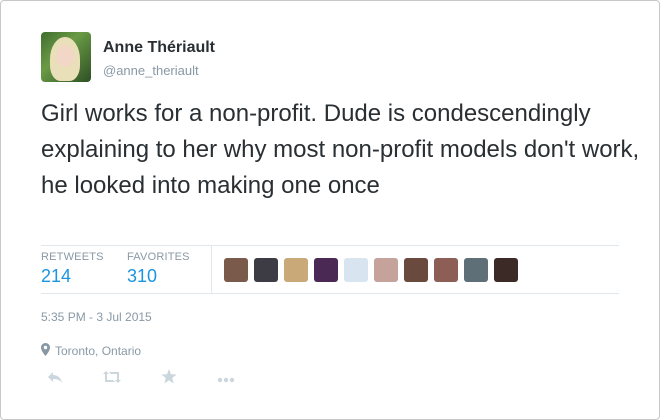 The height and width of the screenshot is (420, 660). I want to click on more-icon, so click(226, 379).